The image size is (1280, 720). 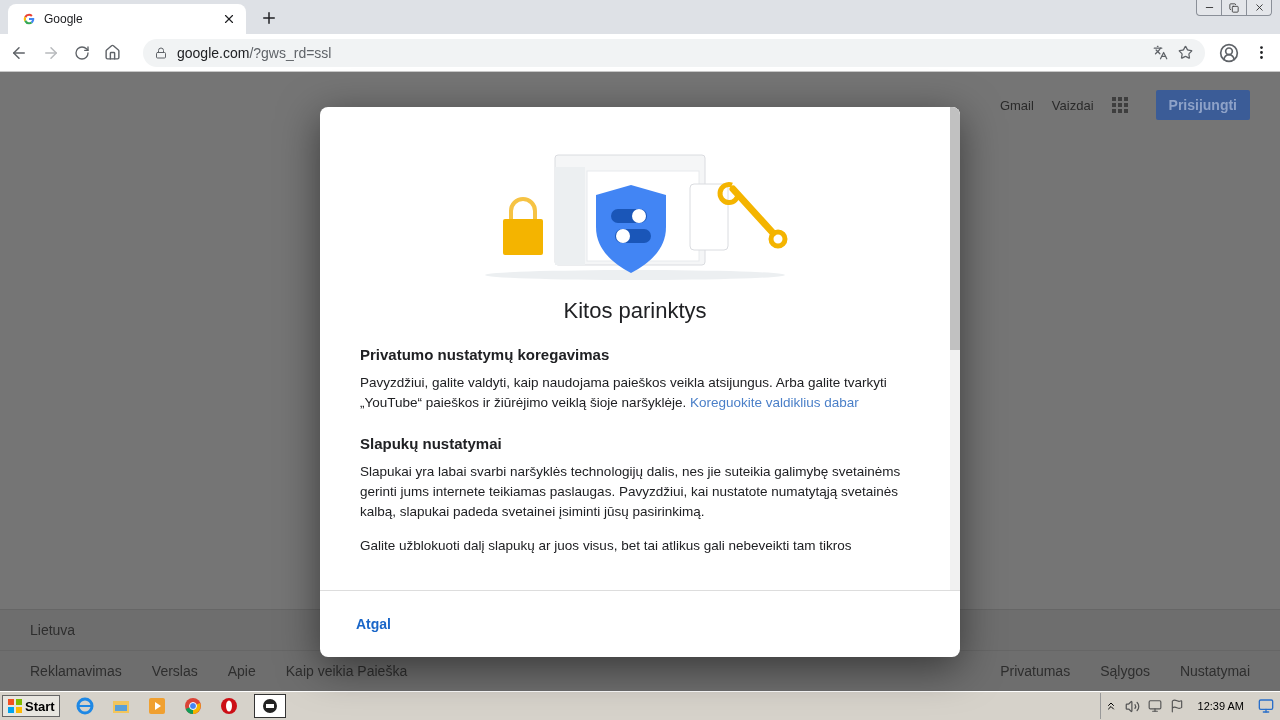 I want to click on translate-icon, so click(x=1160, y=52).